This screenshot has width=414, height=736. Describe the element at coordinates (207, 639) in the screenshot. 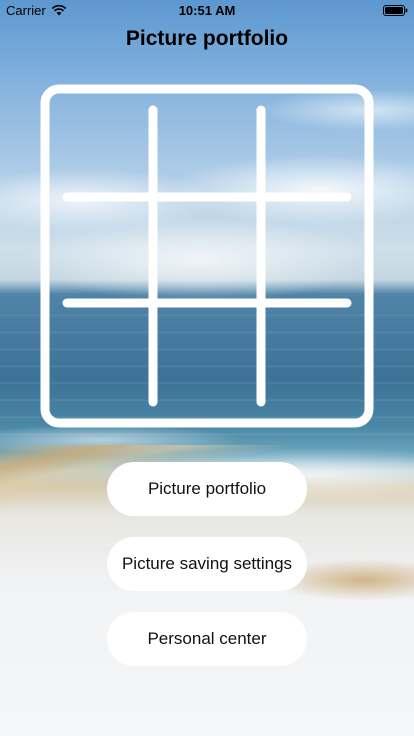

I see `personal-center-button: Personal center` at that location.